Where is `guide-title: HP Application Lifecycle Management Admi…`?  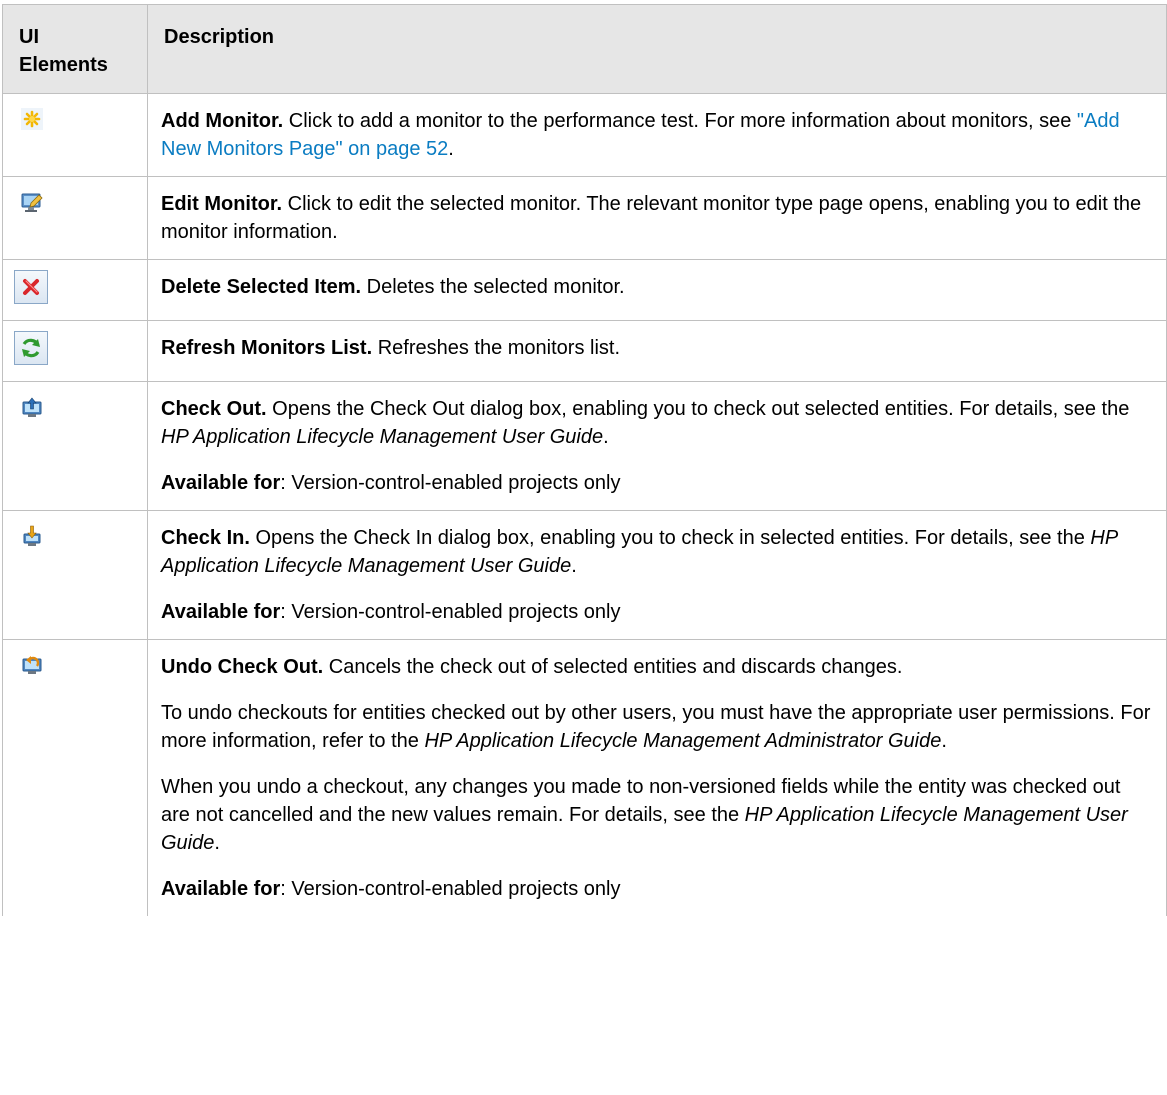 guide-title: HP Application Lifecycle Management Admi… is located at coordinates (683, 741).